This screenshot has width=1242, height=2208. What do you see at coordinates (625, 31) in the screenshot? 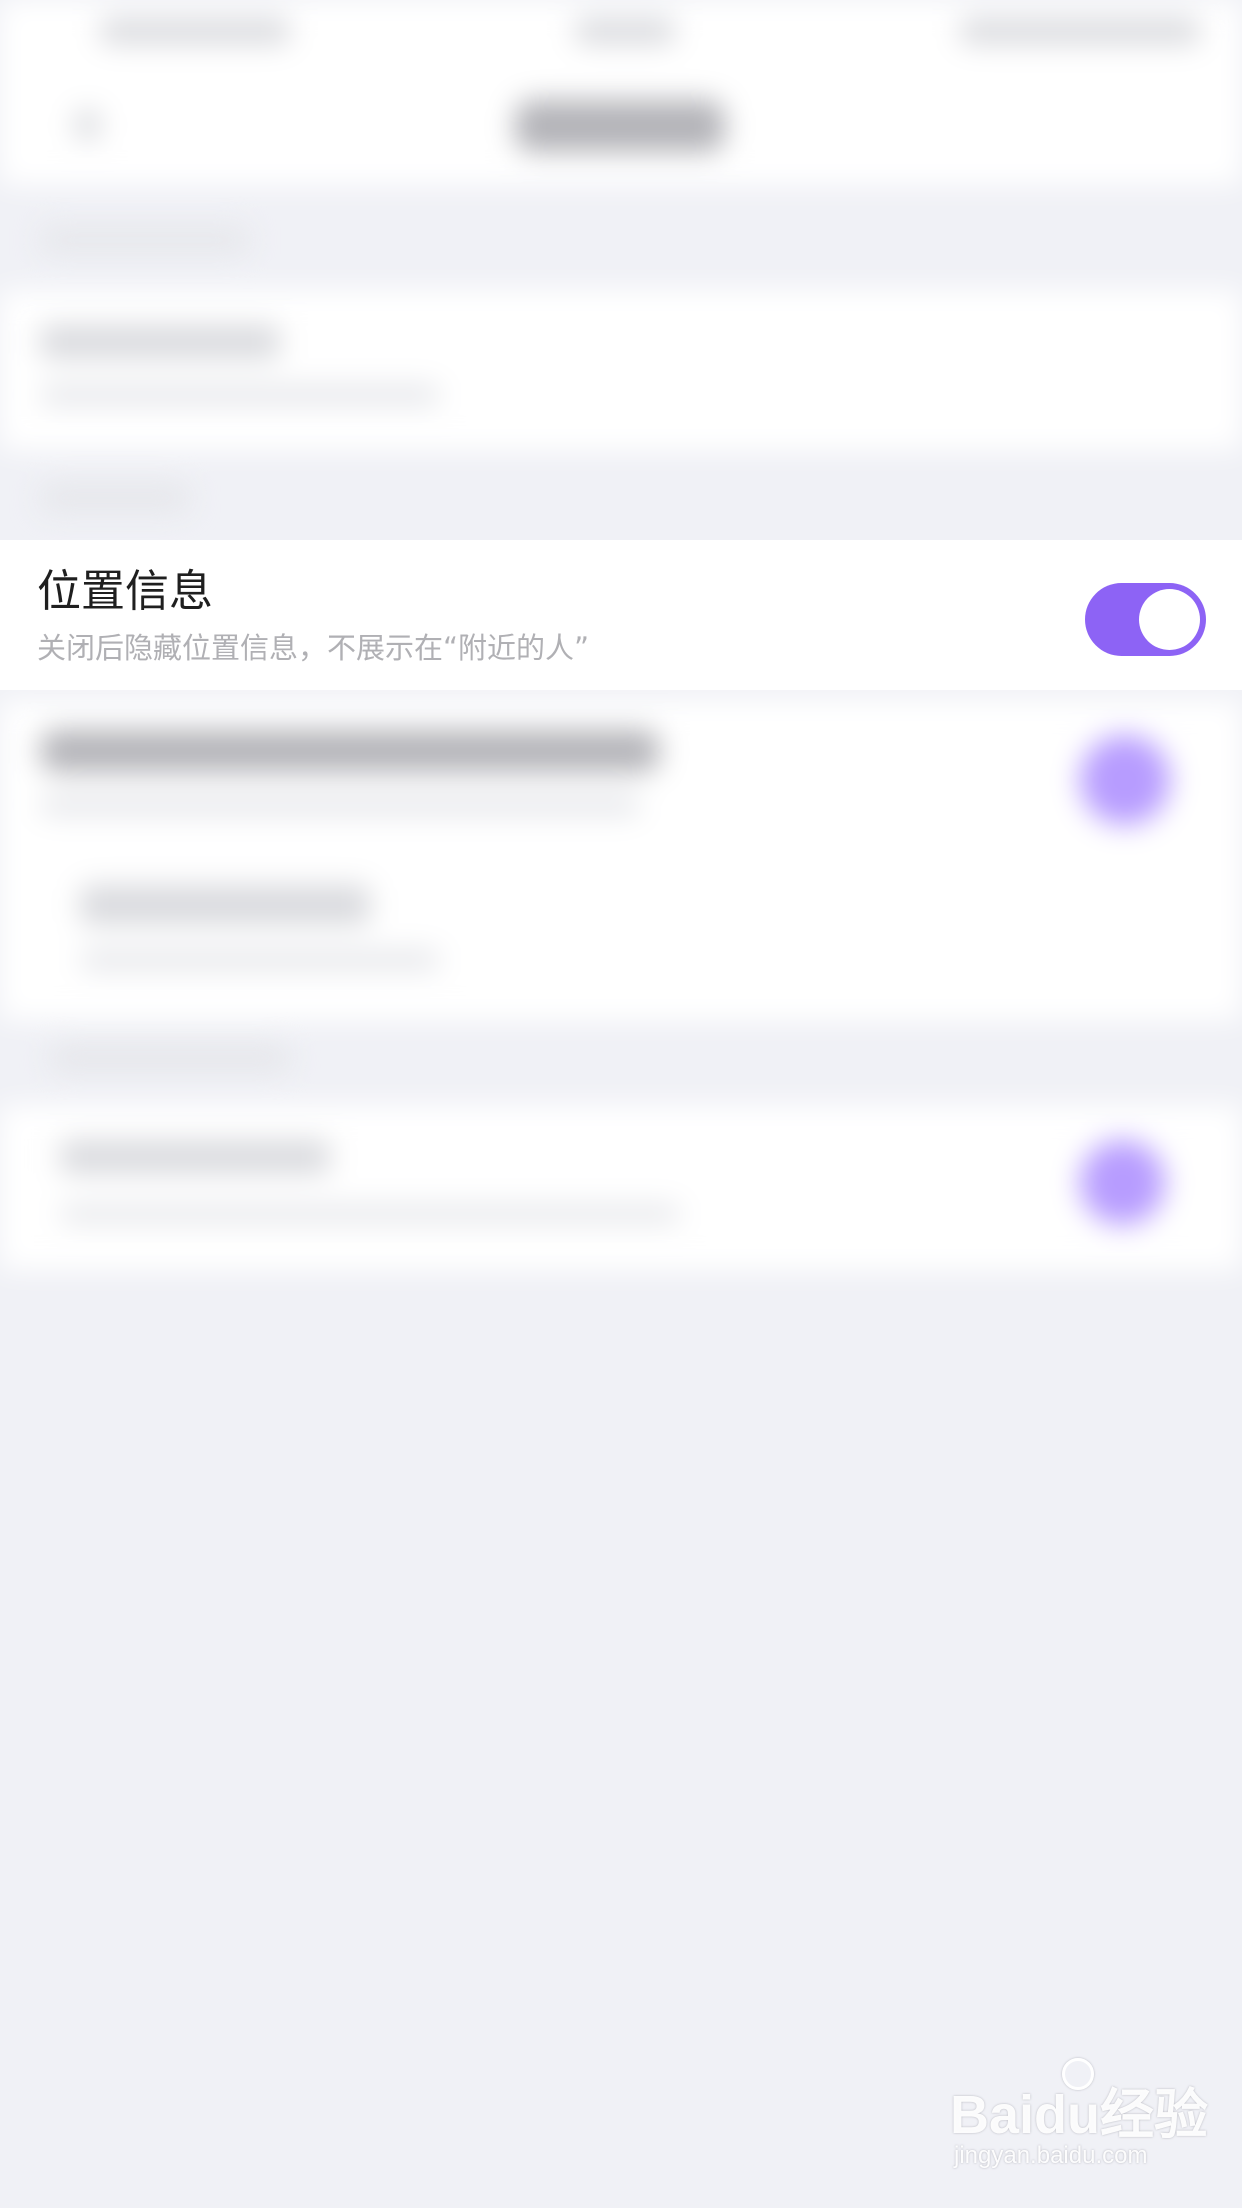
I see `blurred-status-center` at bounding box center [625, 31].